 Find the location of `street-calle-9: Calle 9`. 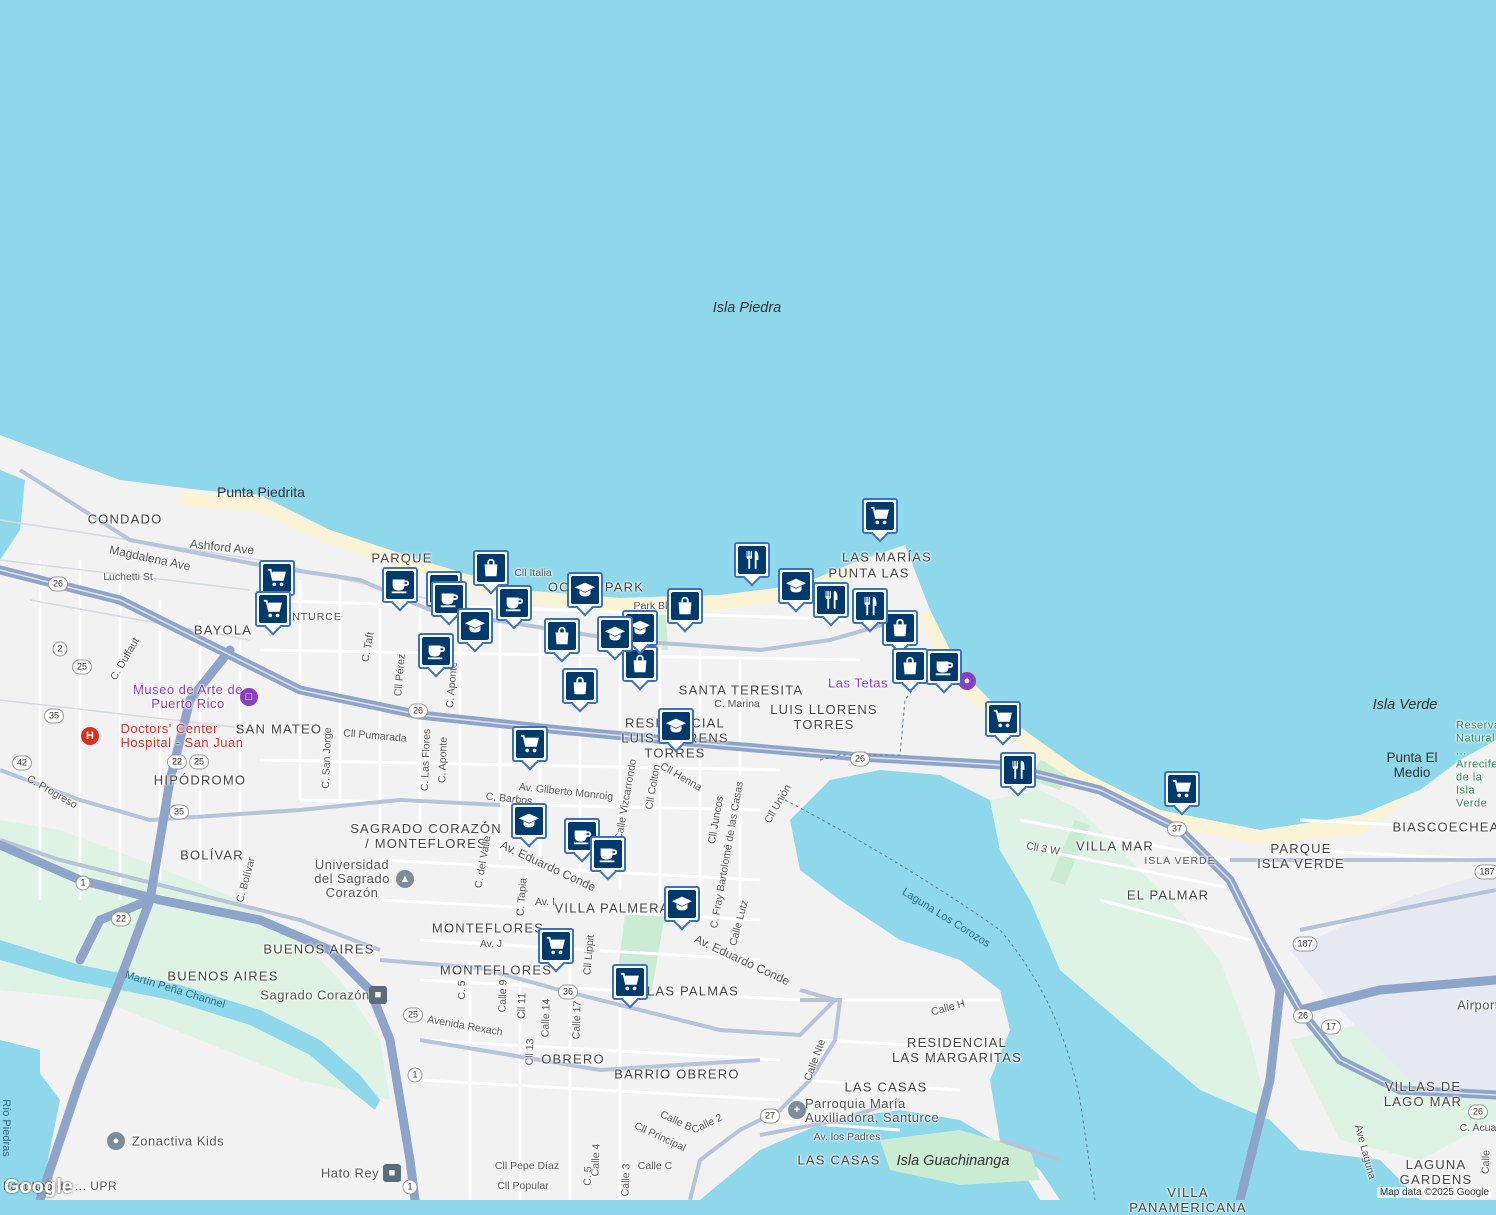

street-calle-9: Calle 9 is located at coordinates (503, 996).